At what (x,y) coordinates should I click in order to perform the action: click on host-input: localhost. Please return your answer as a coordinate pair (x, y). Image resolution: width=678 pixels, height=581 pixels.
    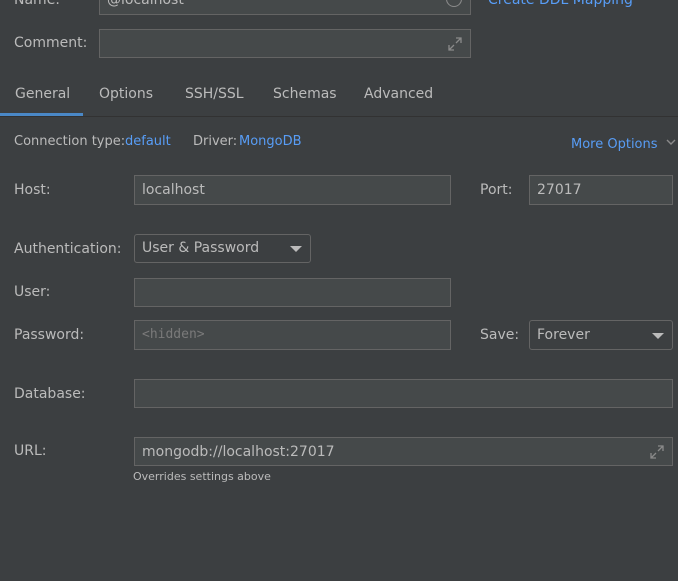
    Looking at the image, I should click on (292, 190).